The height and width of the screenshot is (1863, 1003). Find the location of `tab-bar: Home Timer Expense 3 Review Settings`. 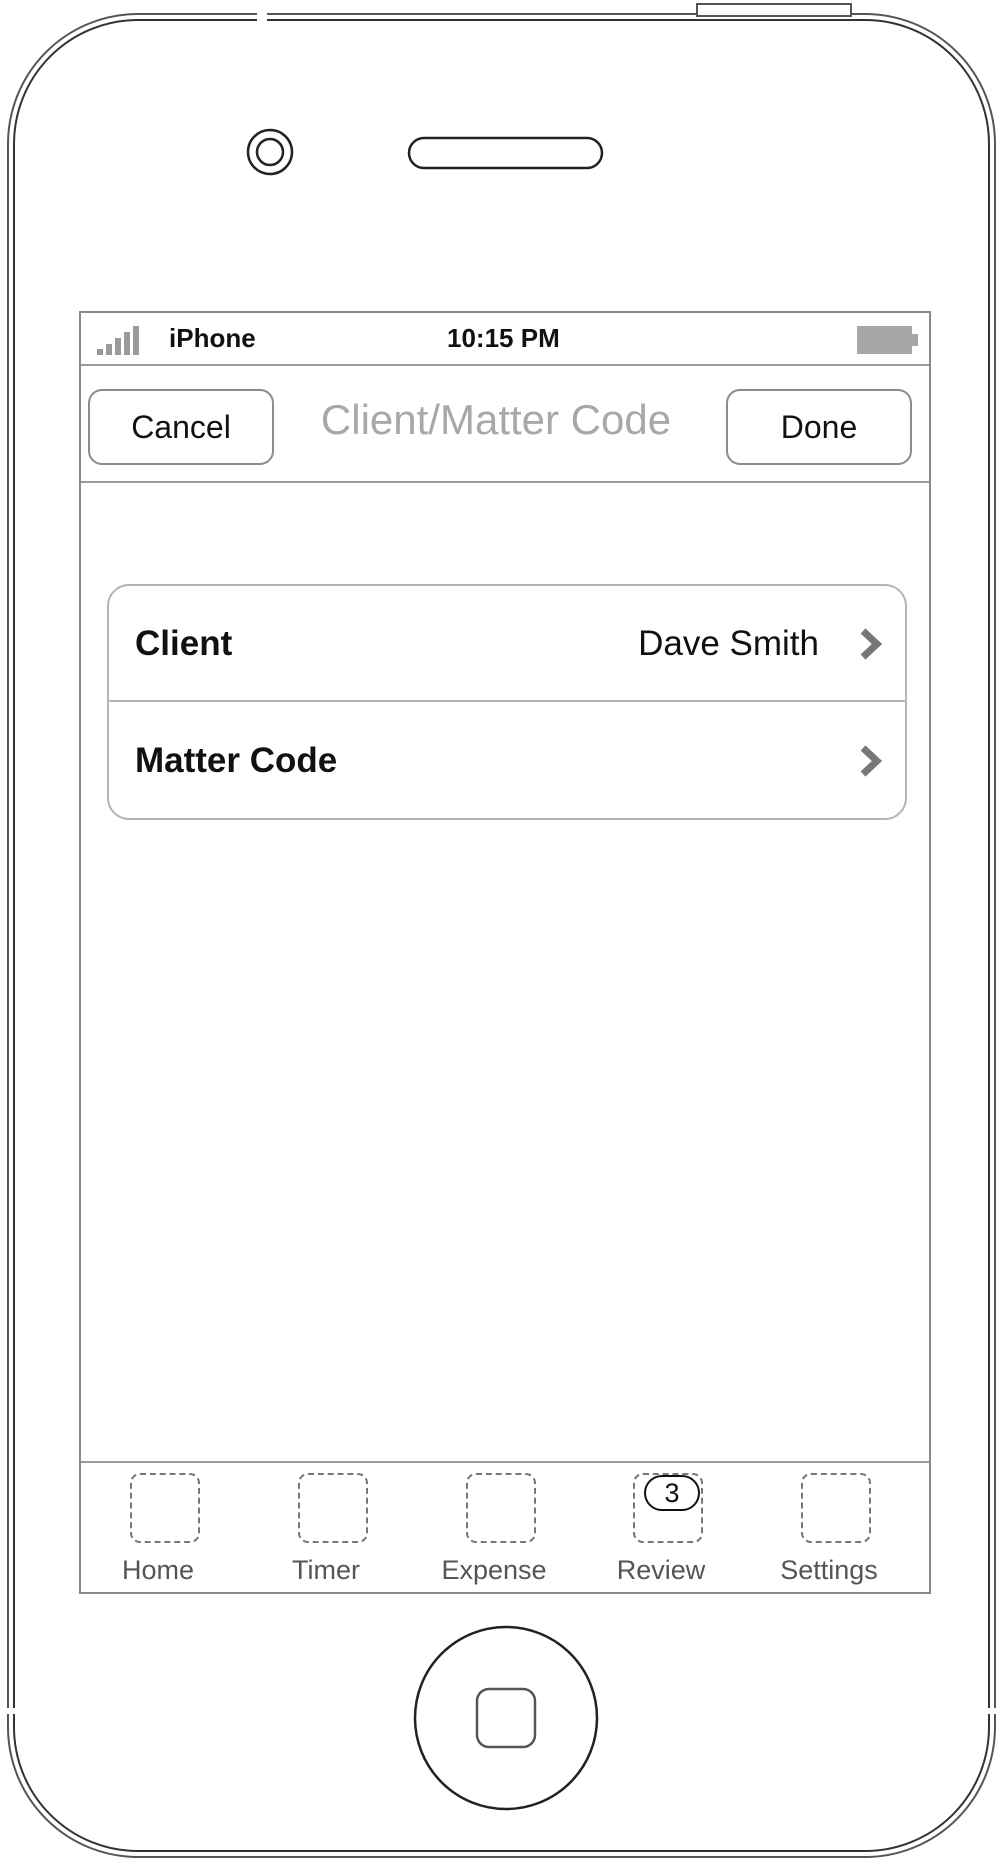

tab-bar: Home Timer Expense 3 Review Settings is located at coordinates (505, 1526).